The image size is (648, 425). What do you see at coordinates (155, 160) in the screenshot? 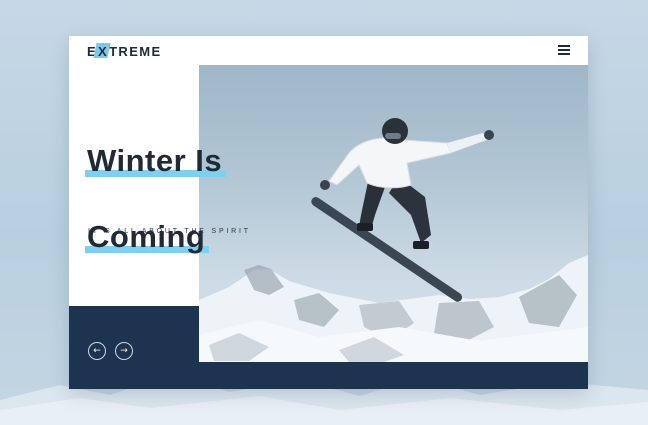
I see `headline-line-1: Winter Is` at bounding box center [155, 160].